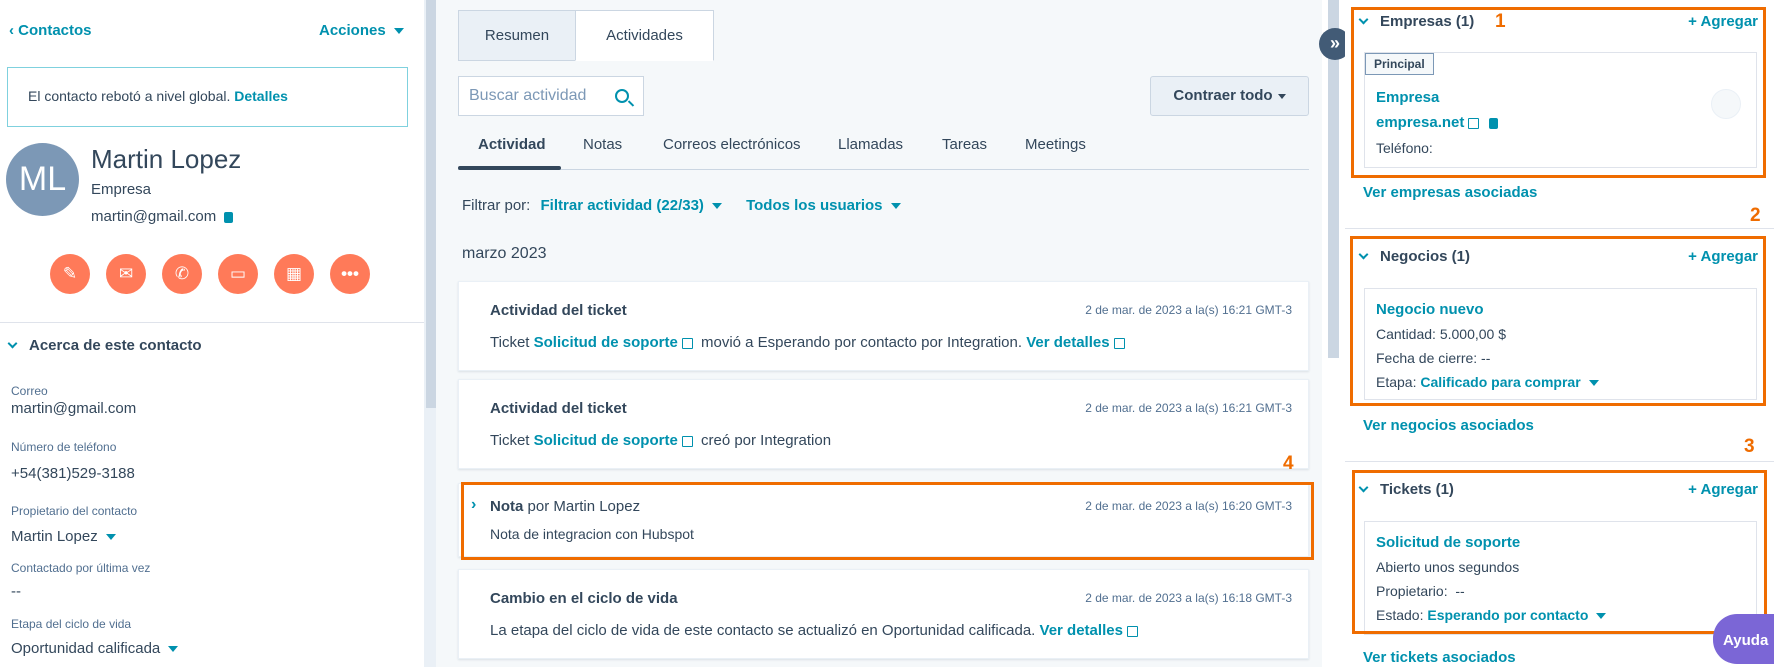 The image size is (1774, 667). What do you see at coordinates (887, 521) in the screenshot?
I see `highlight-box-note` at bounding box center [887, 521].